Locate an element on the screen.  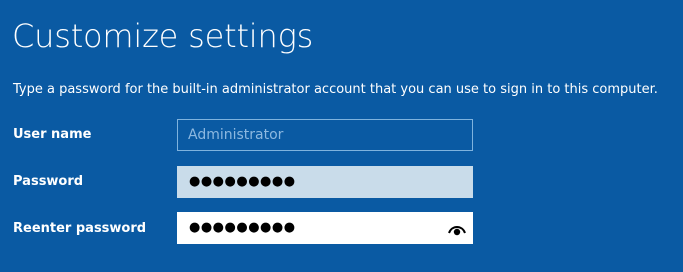
password-field: ●●●●●●●●● is located at coordinates (325, 182).